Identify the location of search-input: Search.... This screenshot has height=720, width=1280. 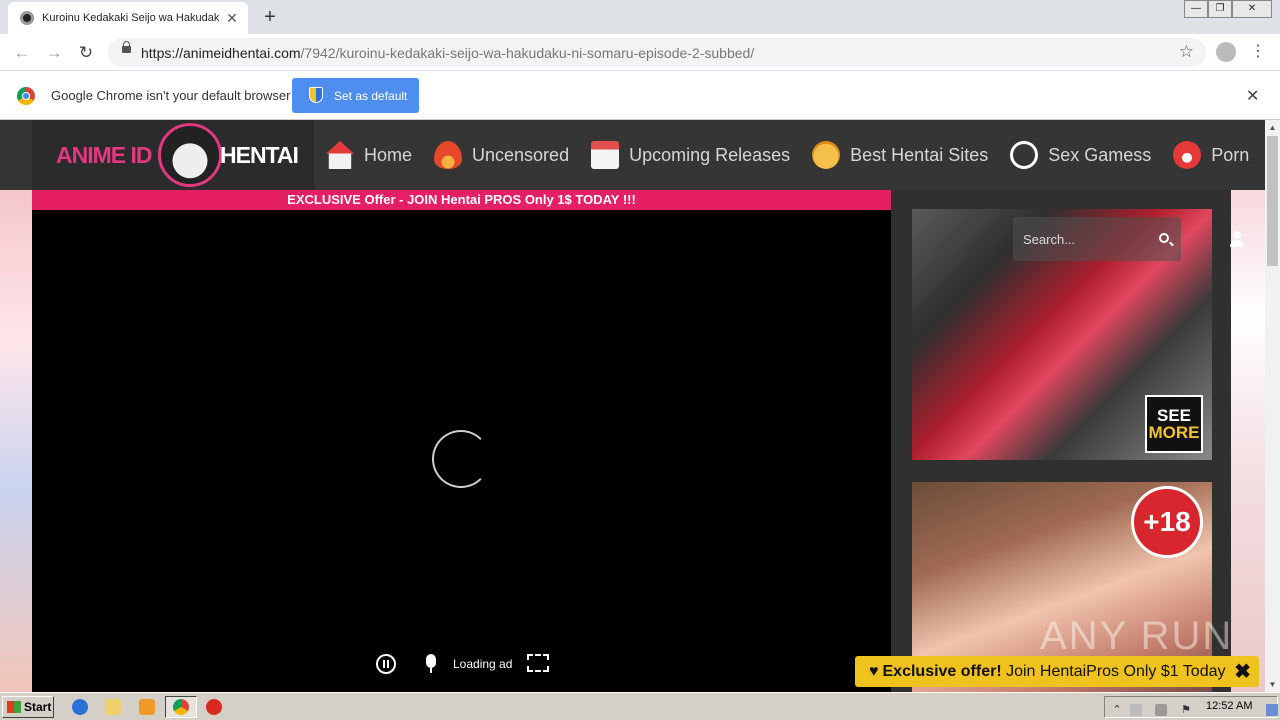
(1097, 239).